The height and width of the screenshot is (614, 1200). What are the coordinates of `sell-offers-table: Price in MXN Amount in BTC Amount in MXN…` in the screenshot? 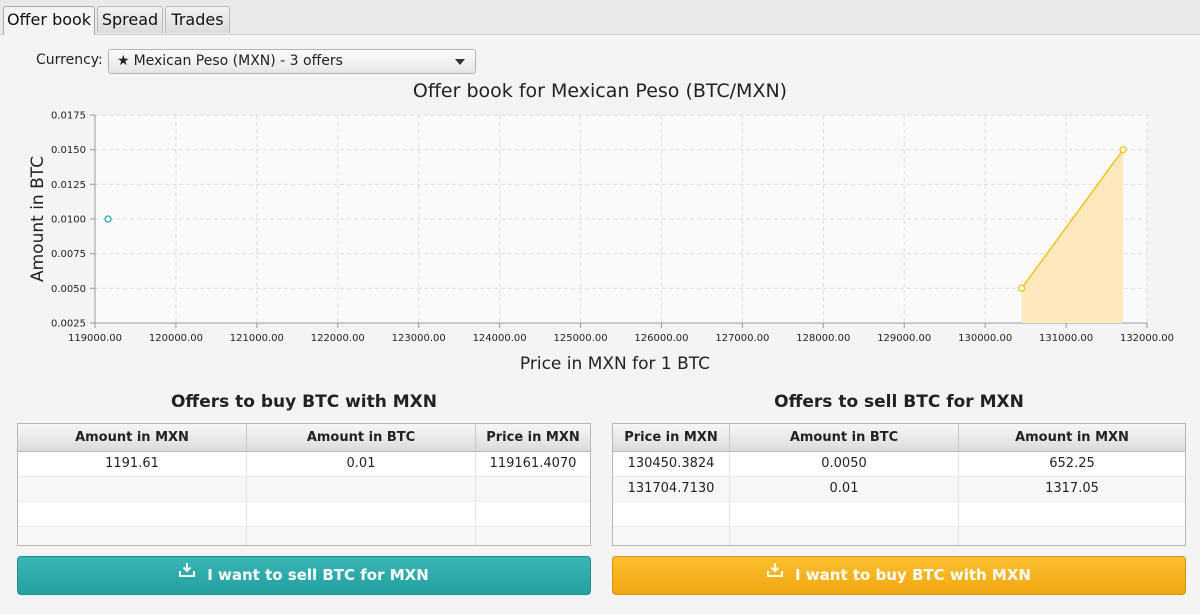 It's located at (899, 484).